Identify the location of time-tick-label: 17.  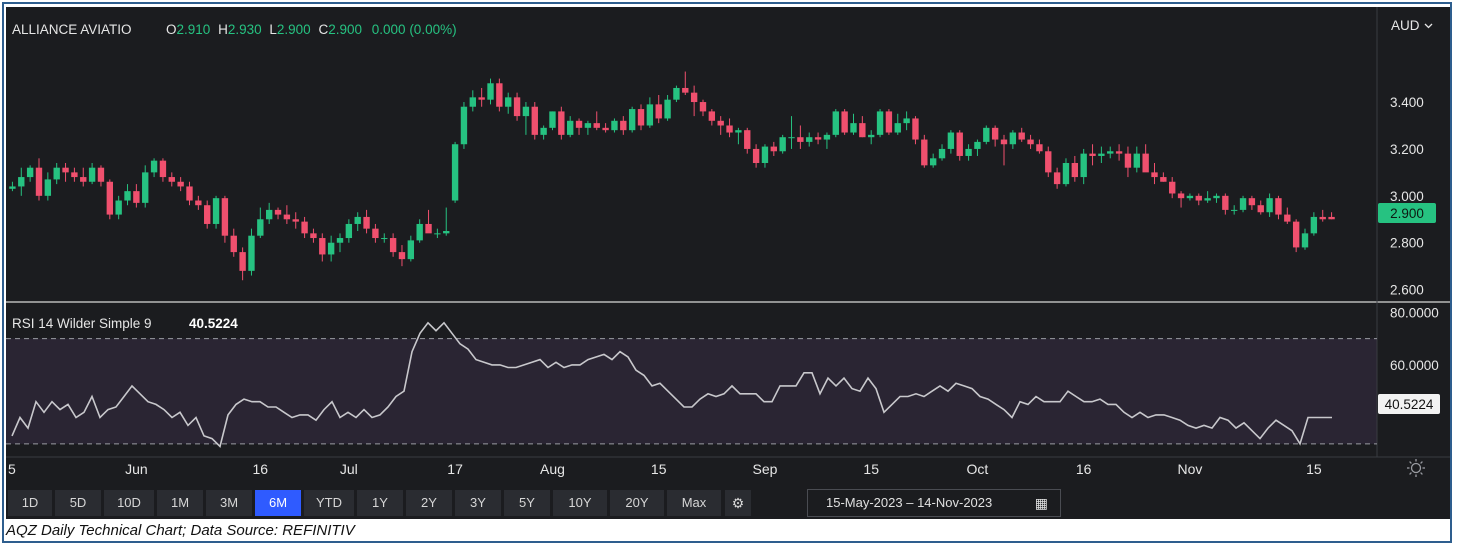
(455, 469).